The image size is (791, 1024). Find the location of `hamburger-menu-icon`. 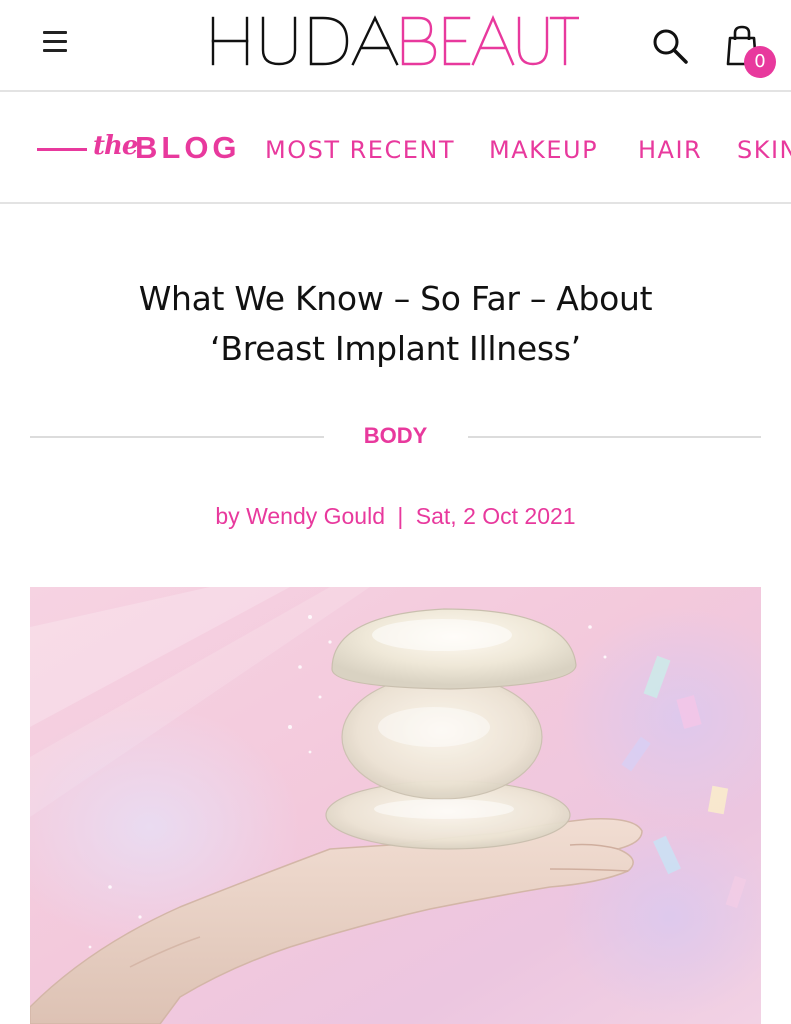

hamburger-menu-icon is located at coordinates (57, 41).